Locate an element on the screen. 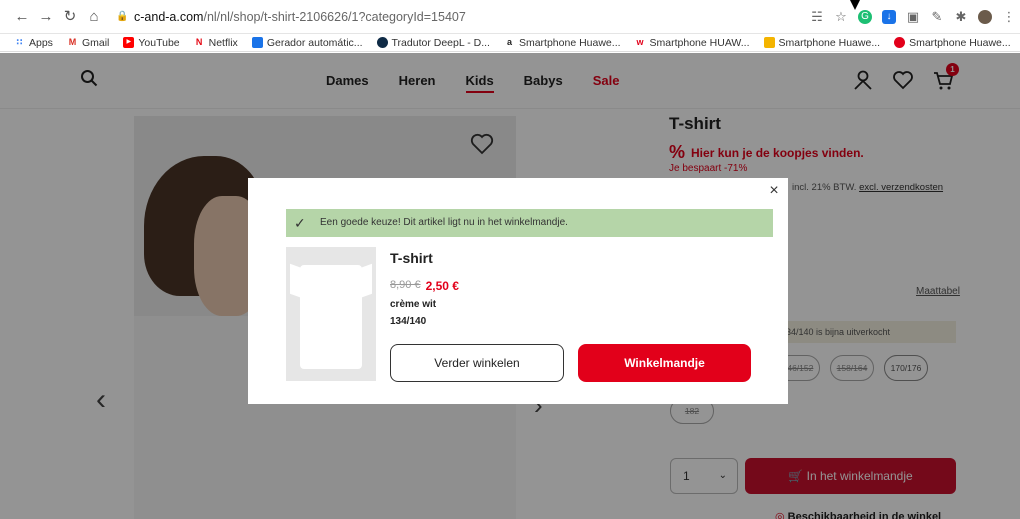 The image size is (1020, 519). gmail-icon: M is located at coordinates (72, 42).